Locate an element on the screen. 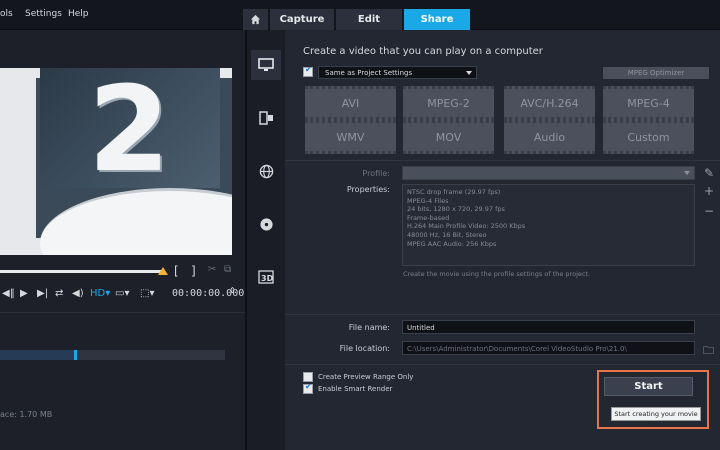 This screenshot has height=450, width=720. file-name-label: File name: is located at coordinates (369, 327).